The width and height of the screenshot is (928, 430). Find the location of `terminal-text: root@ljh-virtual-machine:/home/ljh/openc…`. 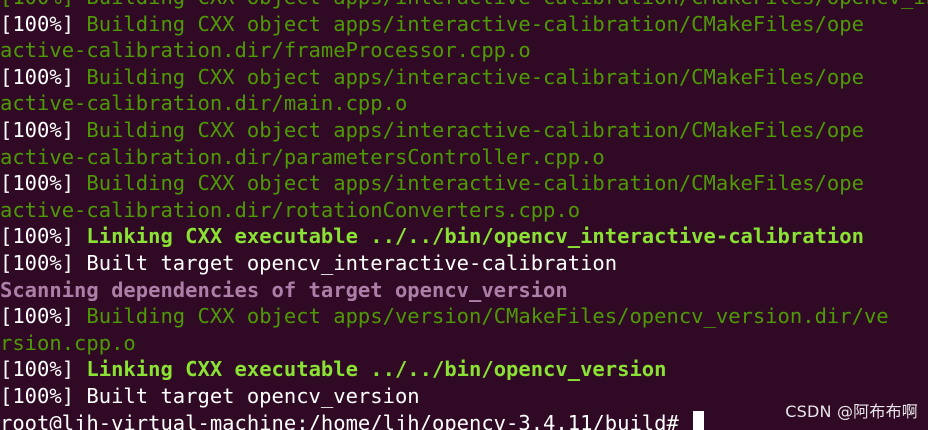

terminal-text: root@ljh-virtual-machine:/home/ljh/openc… is located at coordinates (346, 420).